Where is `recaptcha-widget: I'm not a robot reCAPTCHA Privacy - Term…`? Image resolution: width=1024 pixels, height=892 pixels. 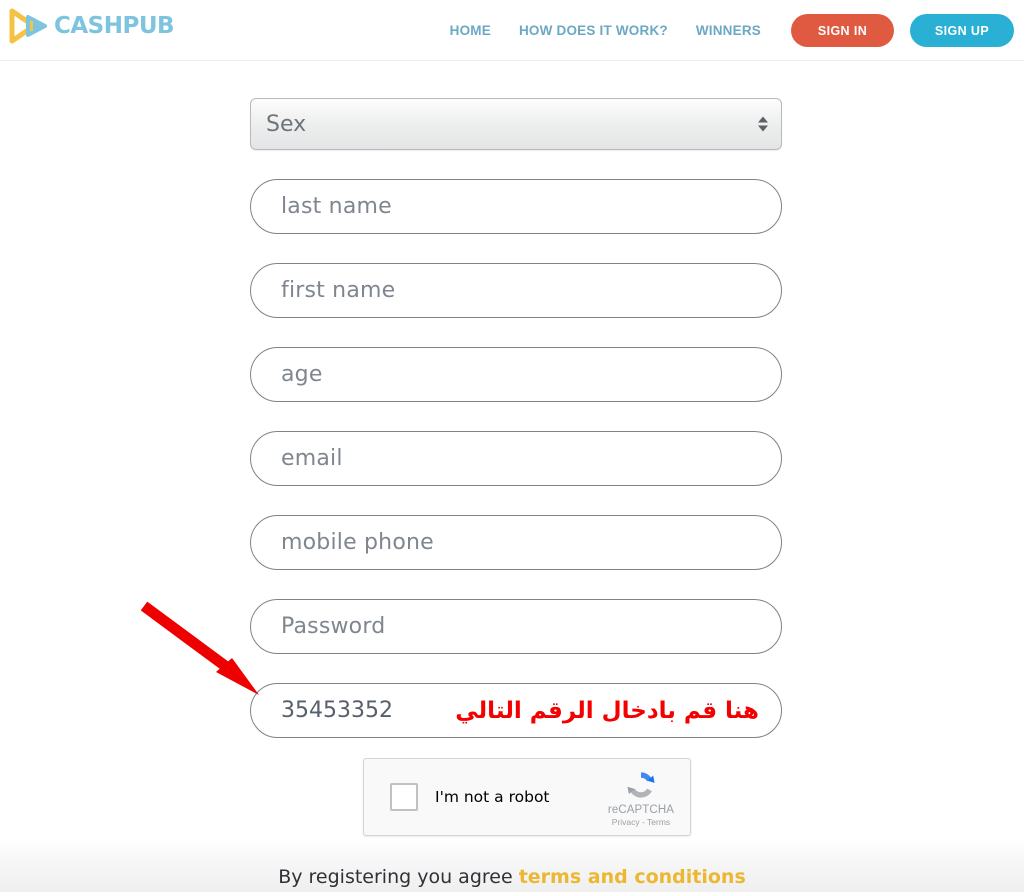
recaptcha-widget: I'm not a robot reCAPTCHA Privacy - Term… is located at coordinates (527, 797).